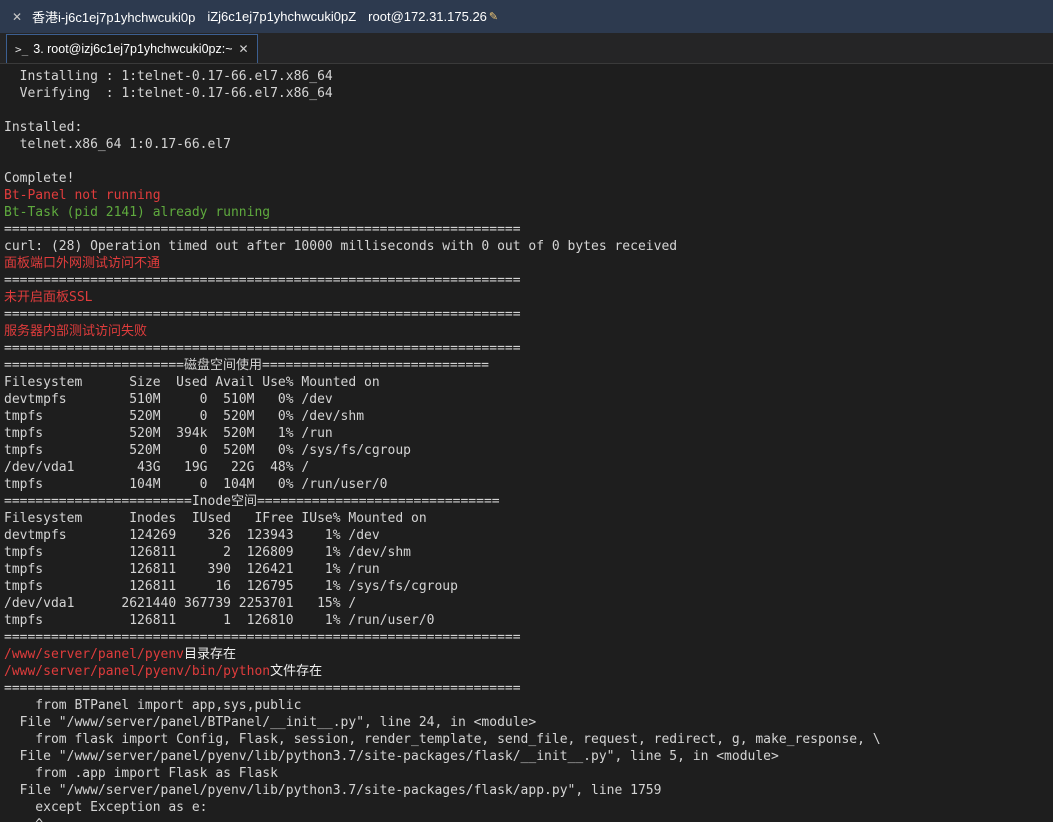 This screenshot has width=1053, height=822. What do you see at coordinates (528, 93) in the screenshot?
I see `terminal-line: Verifying : 1:telnet-0.17-66.el7.x86_64` at bounding box center [528, 93].